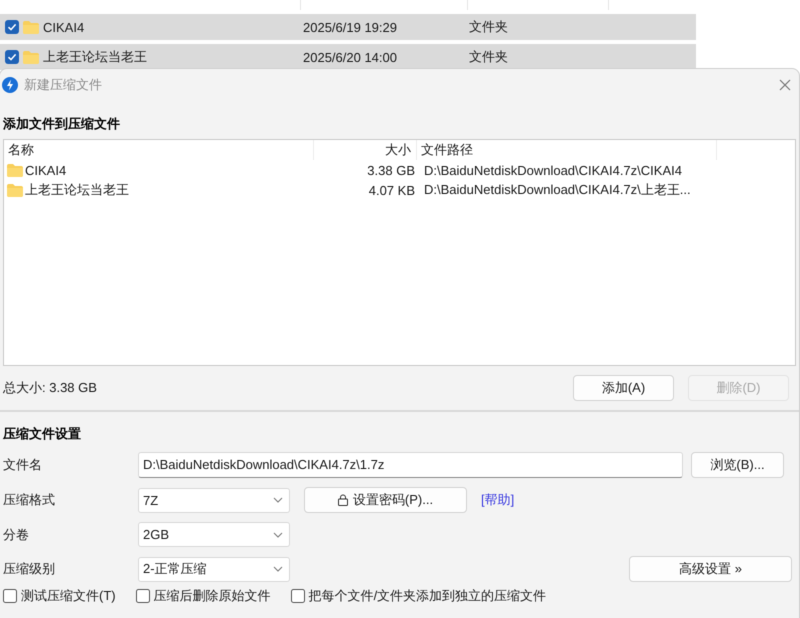 This screenshot has width=800, height=618. Describe the element at coordinates (212, 596) in the screenshot. I see `checkbox-label: 压缩后删除原始文件` at that location.